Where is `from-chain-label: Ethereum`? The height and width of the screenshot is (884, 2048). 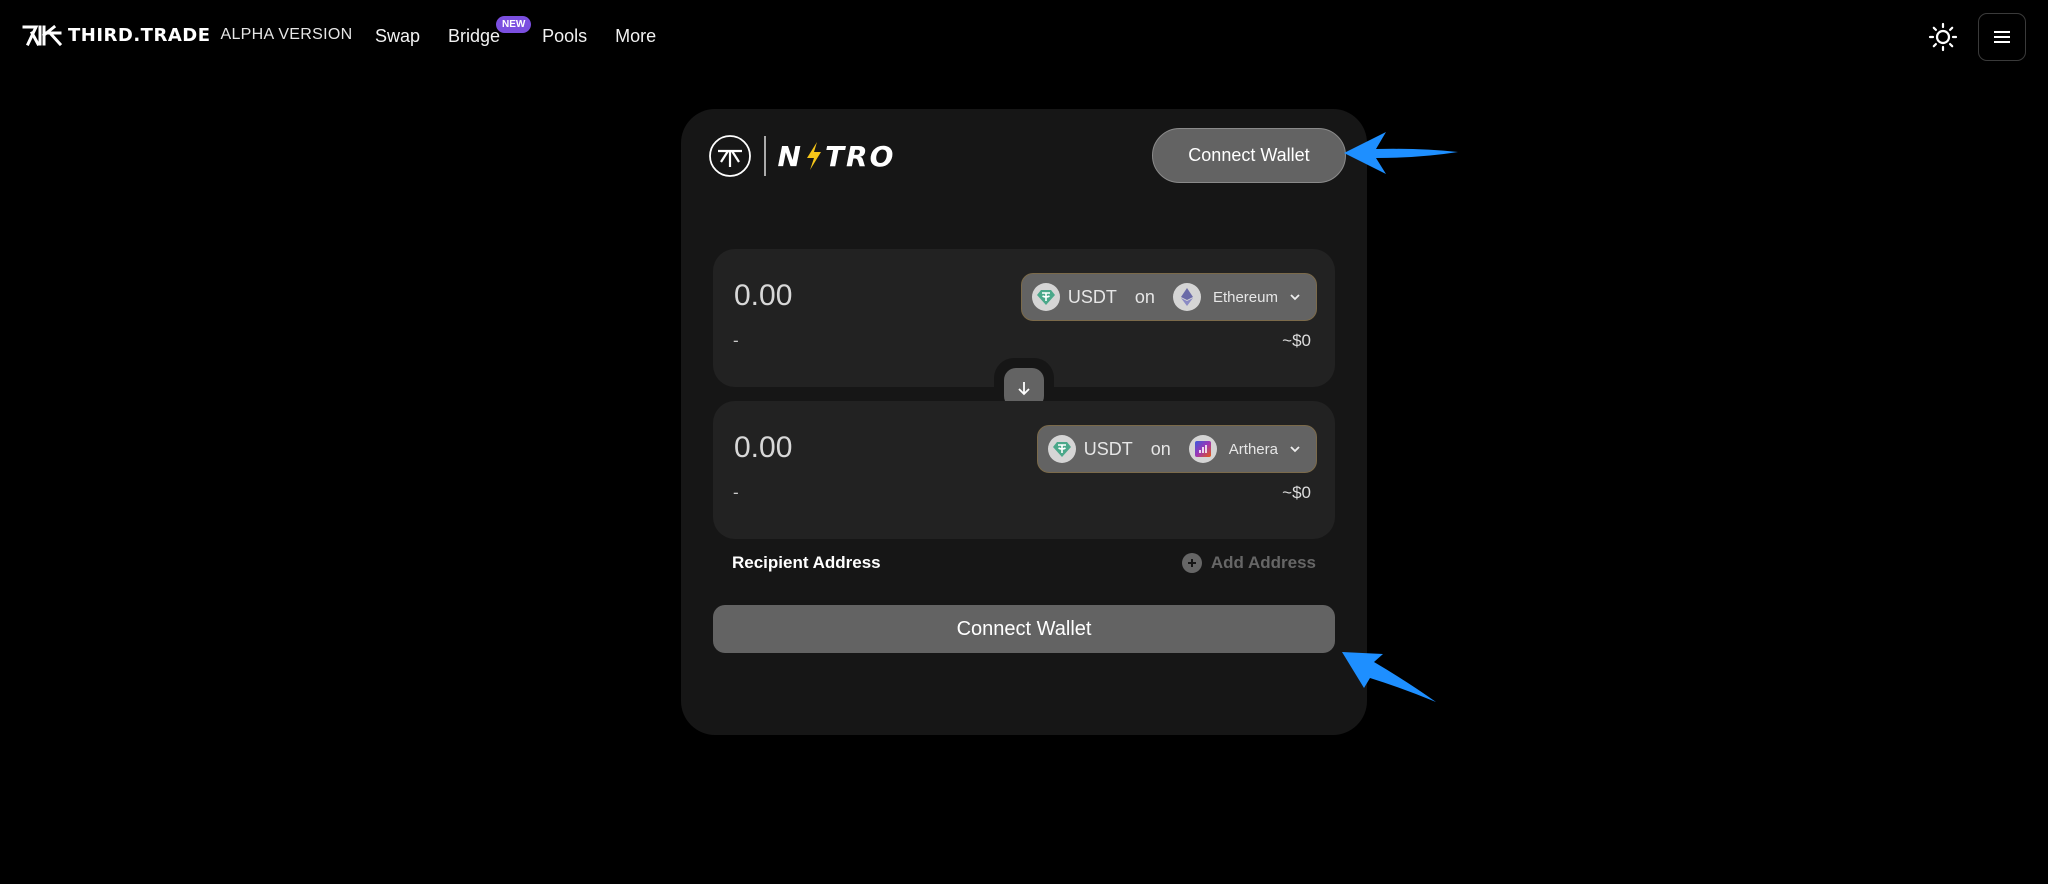
from-chain-label: Ethereum is located at coordinates (1245, 297).